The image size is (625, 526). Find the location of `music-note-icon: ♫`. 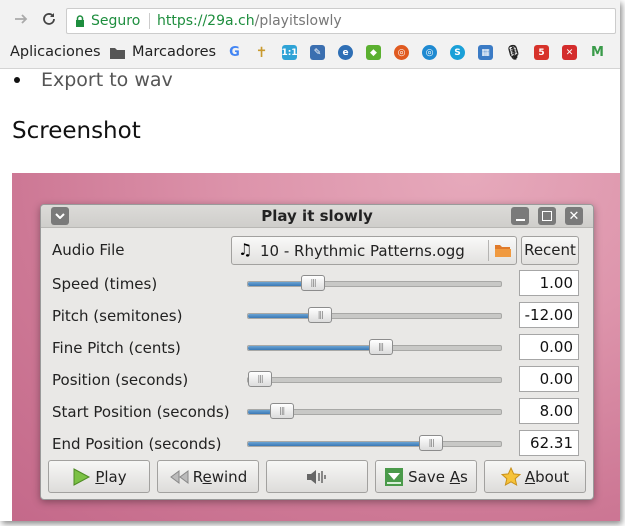

music-note-icon: ♫ is located at coordinates (245, 249).